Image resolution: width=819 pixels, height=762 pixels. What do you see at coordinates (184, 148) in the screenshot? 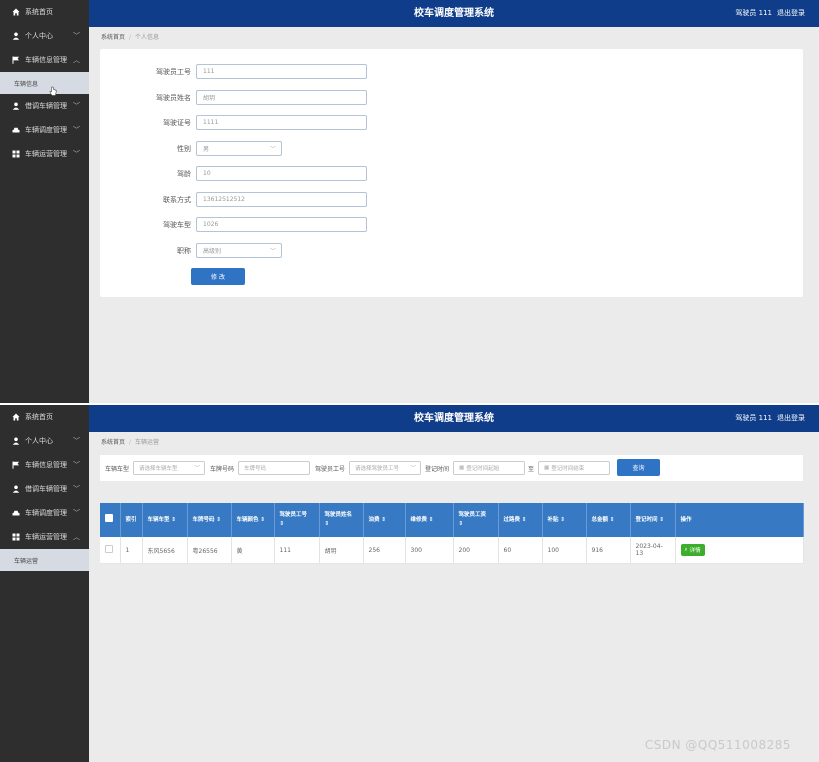
I see `field-label: 性别` at bounding box center [184, 148].